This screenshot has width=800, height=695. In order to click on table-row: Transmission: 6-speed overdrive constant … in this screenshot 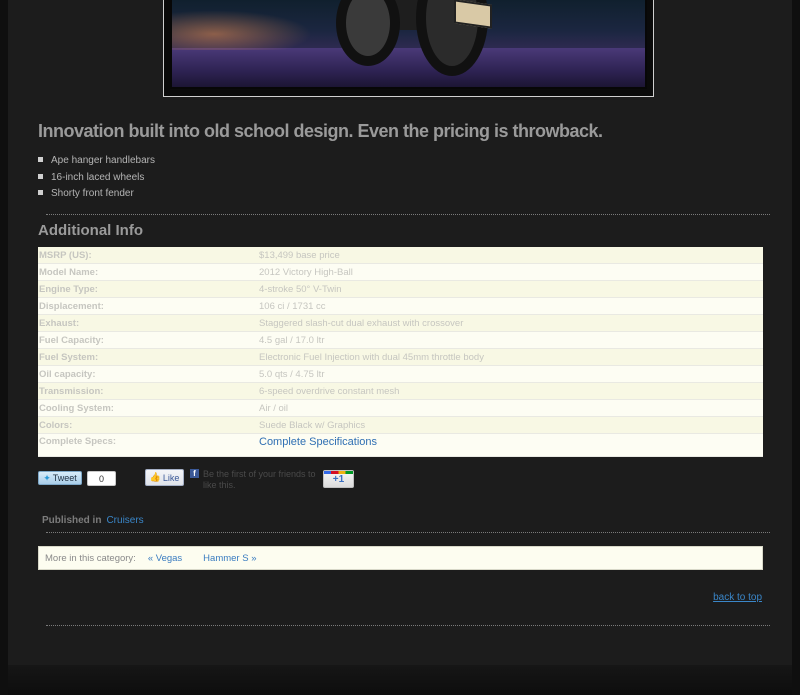, I will do `click(400, 391)`.